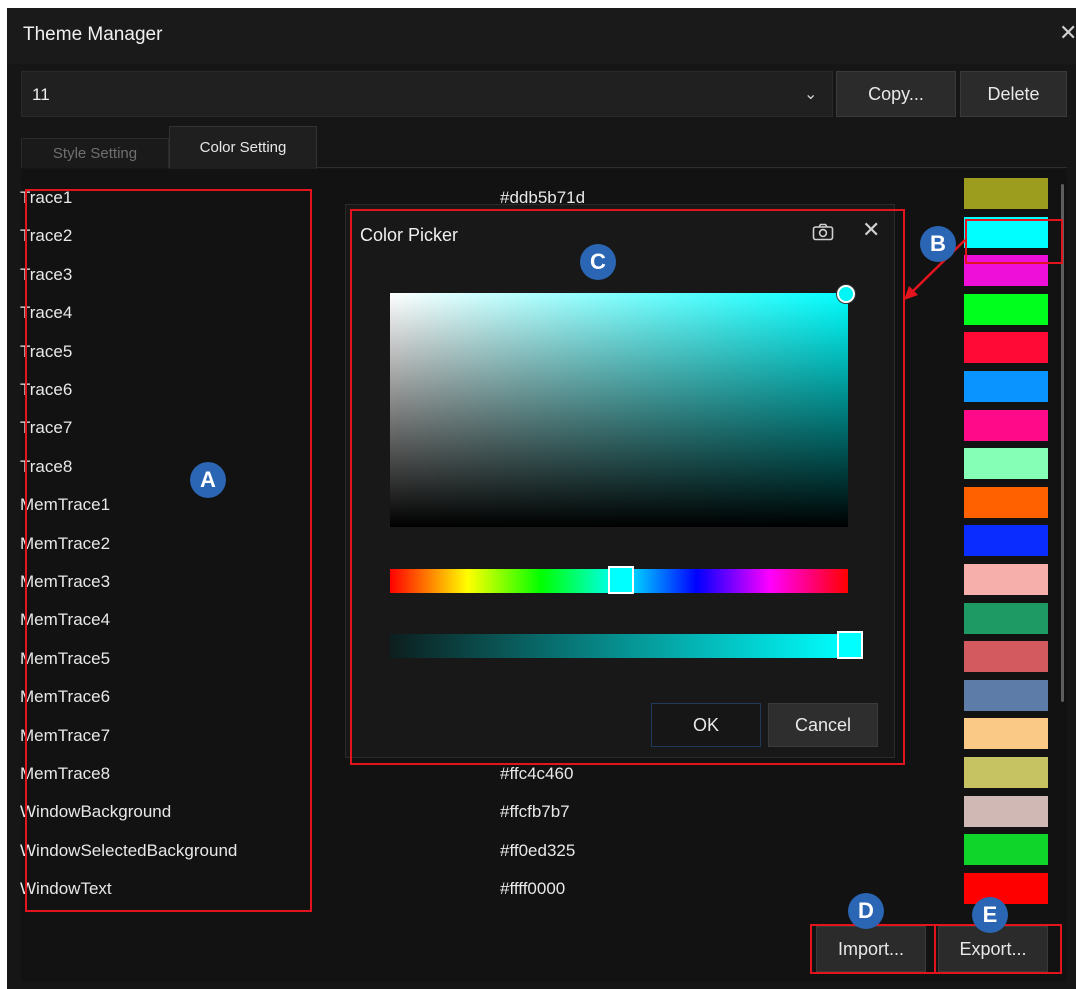 The width and height of the screenshot is (1076, 989). What do you see at coordinates (95, 153) in the screenshot?
I see `tab-style-setting: Style Setting` at bounding box center [95, 153].